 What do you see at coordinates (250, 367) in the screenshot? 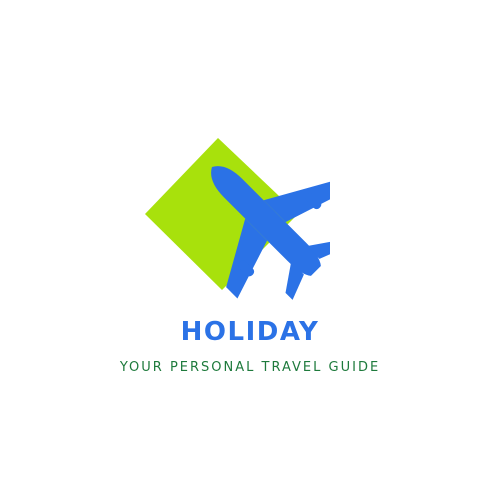
I see `brand-tagline: YOUR PERSONAL TRAVEL GUIDE` at bounding box center [250, 367].